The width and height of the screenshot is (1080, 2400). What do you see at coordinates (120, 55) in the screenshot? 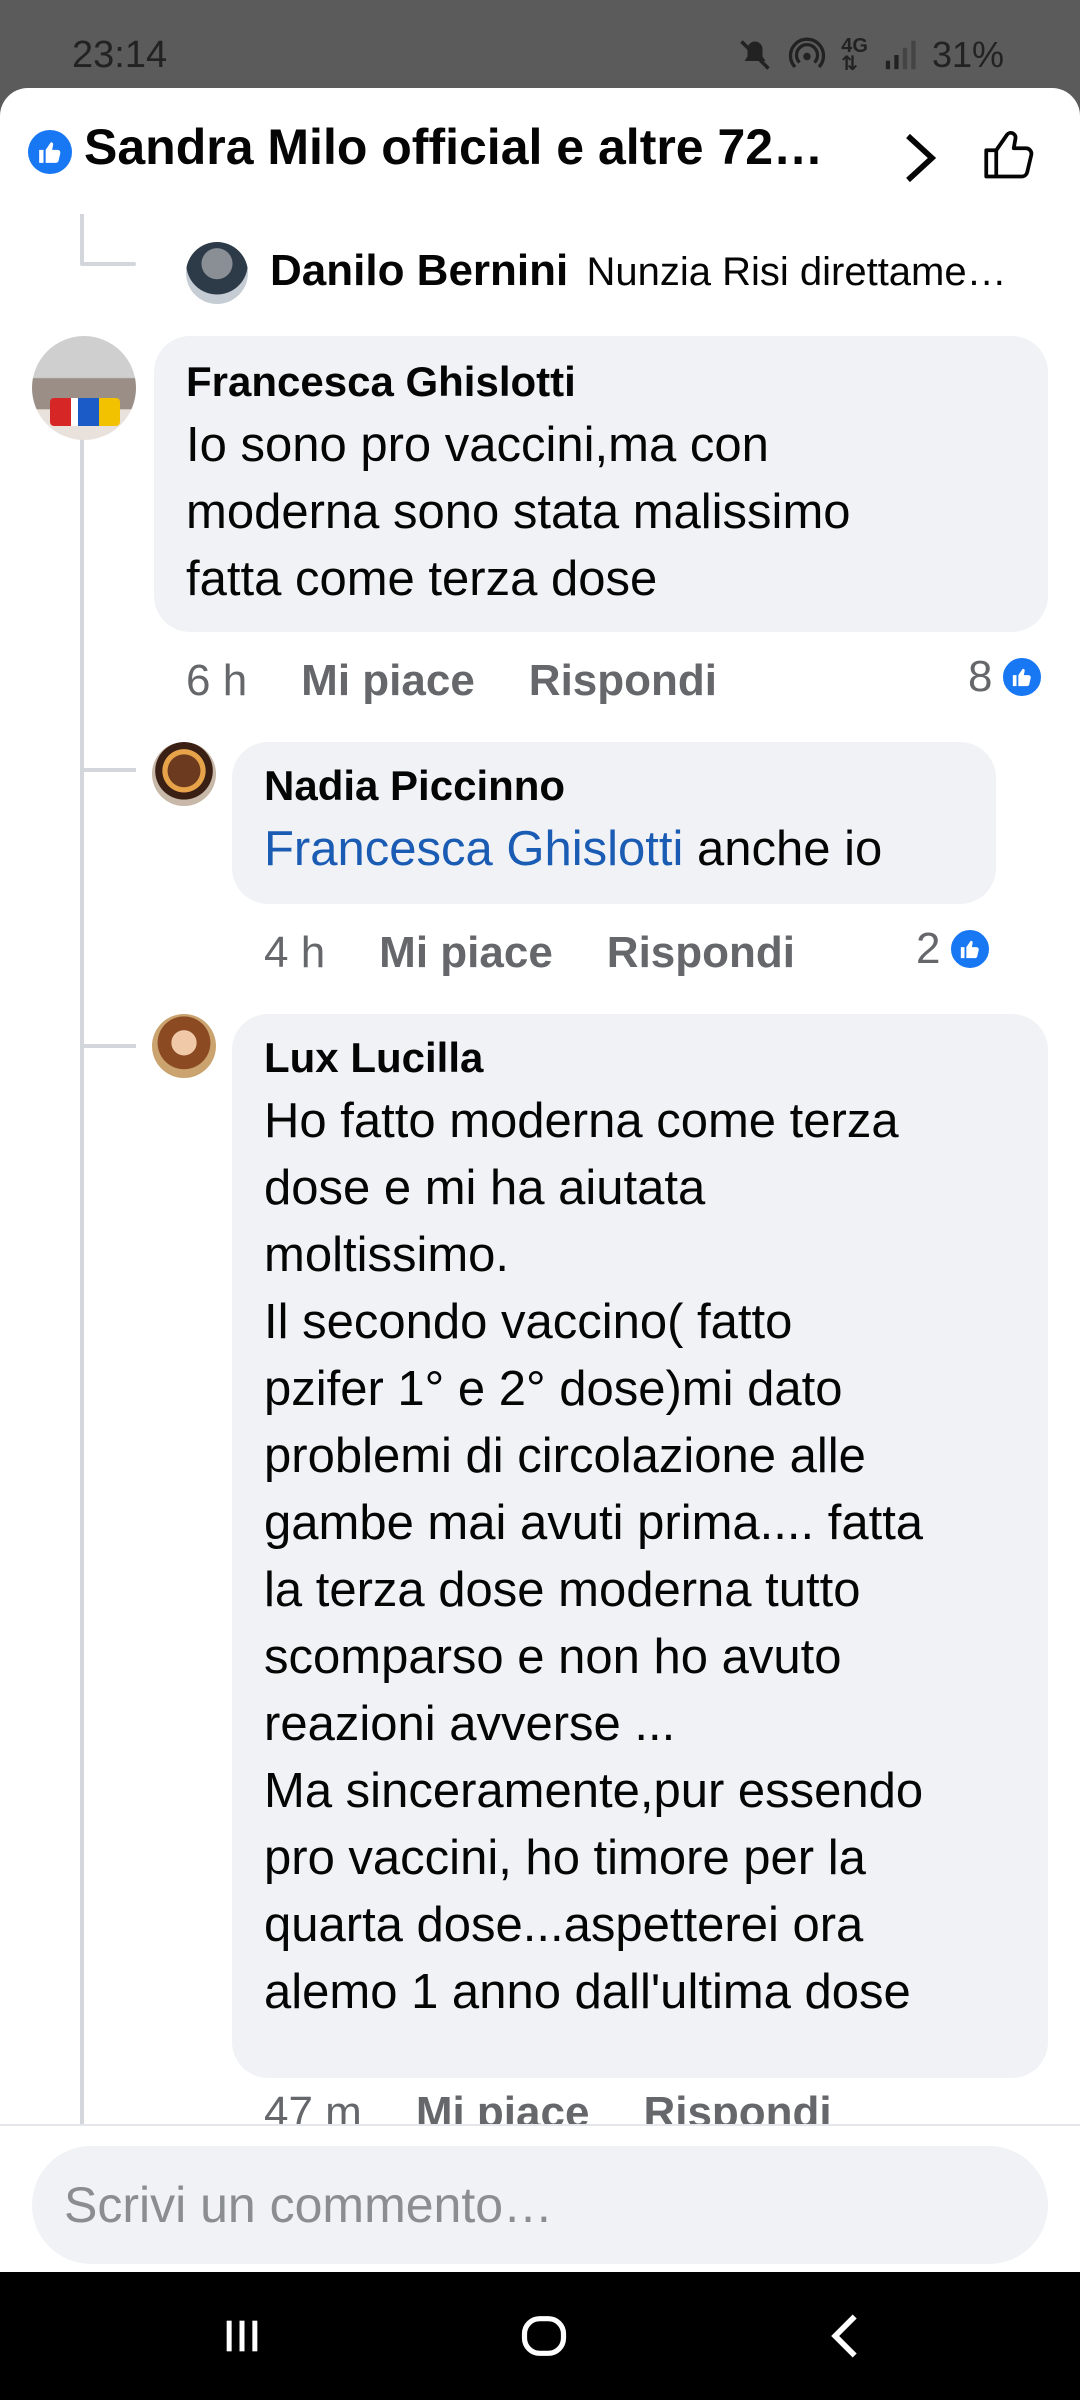
I see `status-time: 23:14` at bounding box center [120, 55].